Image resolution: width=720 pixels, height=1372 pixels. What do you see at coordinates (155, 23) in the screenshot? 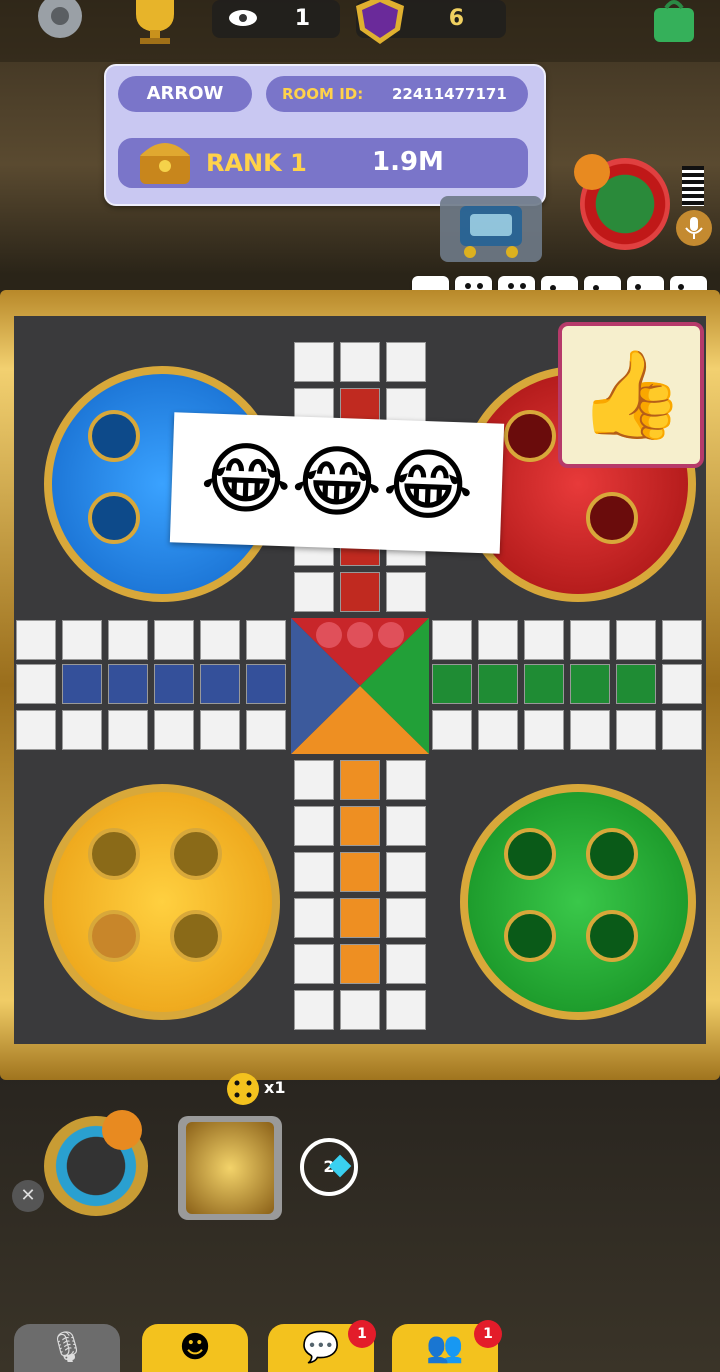
I see `trophy-icon` at bounding box center [155, 23].